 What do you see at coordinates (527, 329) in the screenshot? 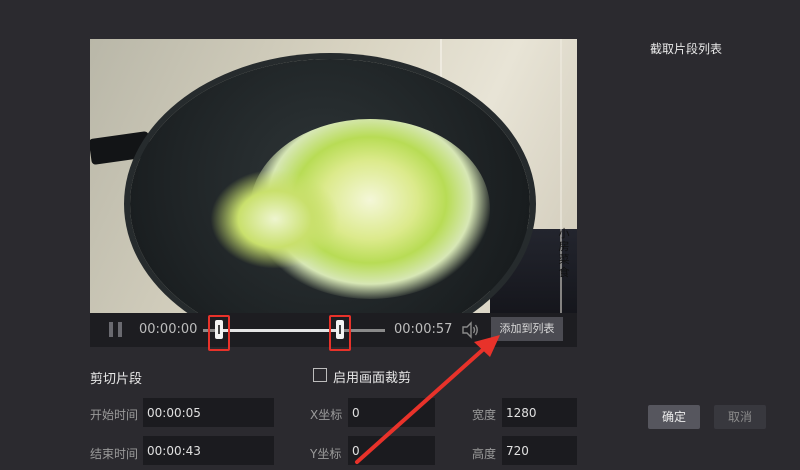
I see `add-to-list-button: 添加到列表` at bounding box center [527, 329].